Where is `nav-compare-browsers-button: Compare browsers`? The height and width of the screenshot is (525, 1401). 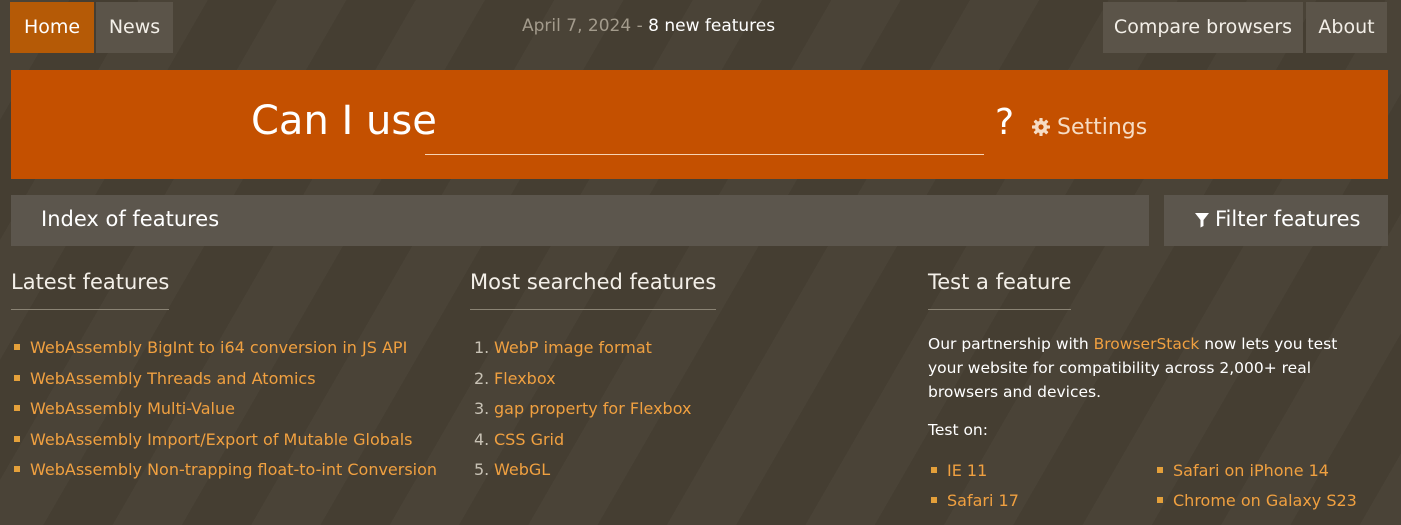
nav-compare-browsers-button: Compare browsers is located at coordinates (1203, 27).